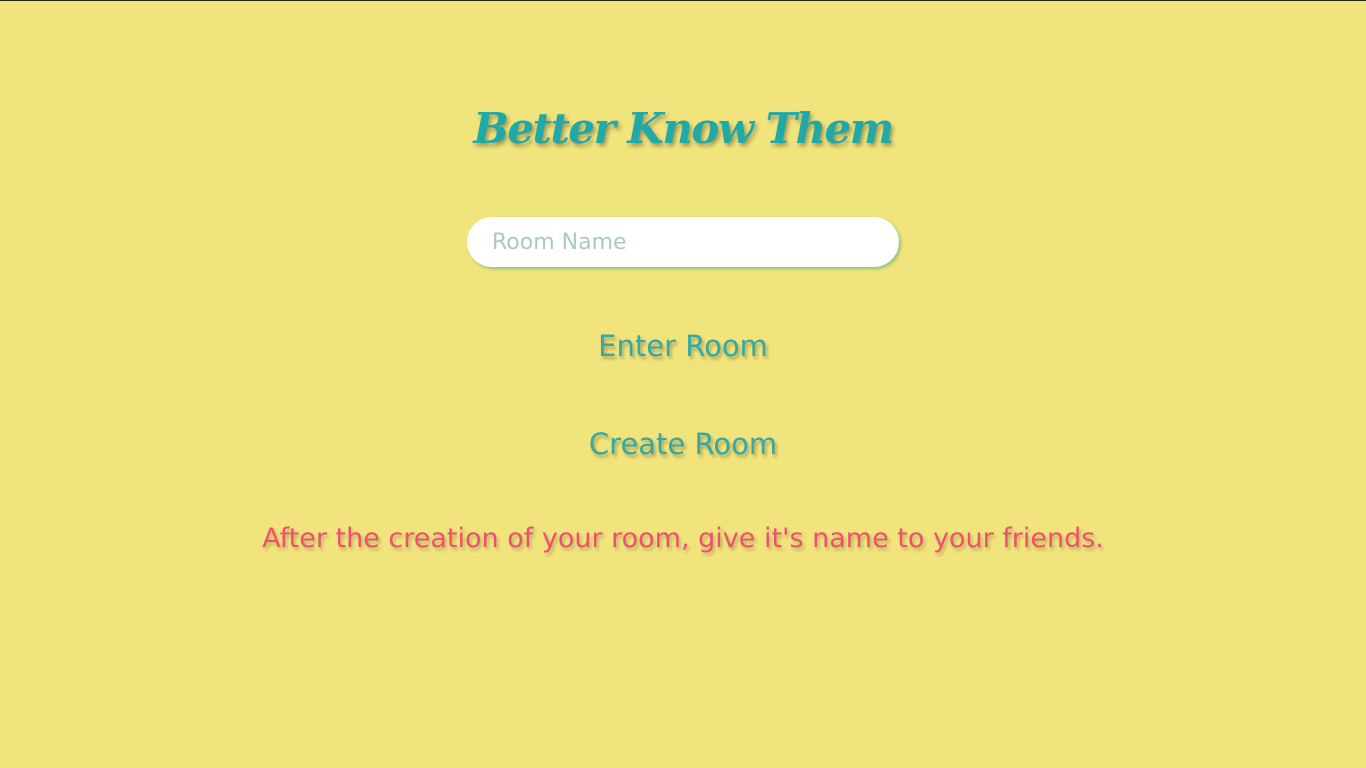  What do you see at coordinates (683, 128) in the screenshot?
I see `app-title: Better Know Them` at bounding box center [683, 128].